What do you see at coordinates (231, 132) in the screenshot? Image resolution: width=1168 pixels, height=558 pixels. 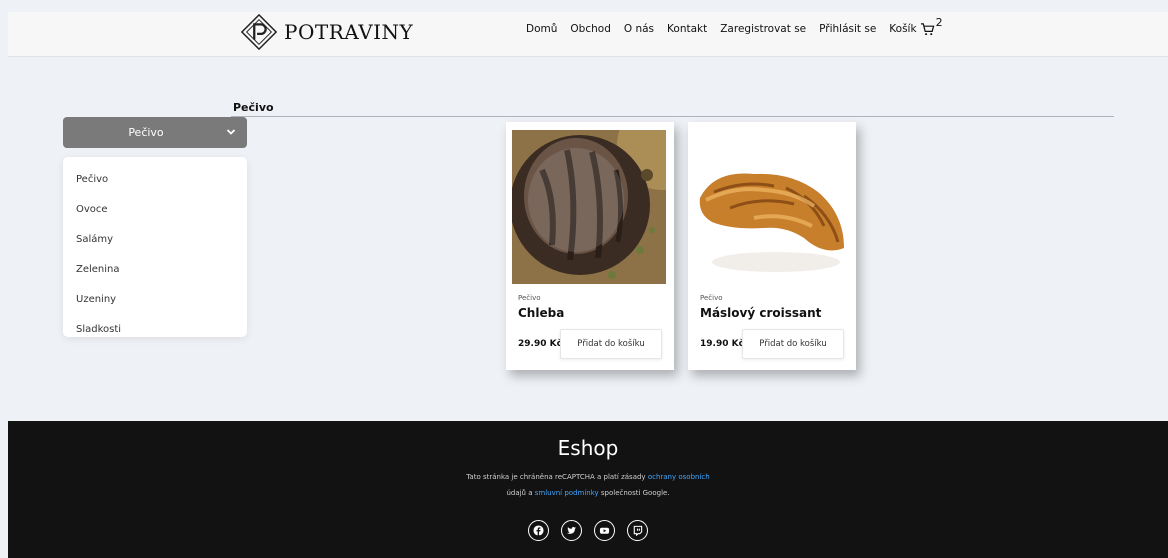 I see `chevron-down-icon` at bounding box center [231, 132].